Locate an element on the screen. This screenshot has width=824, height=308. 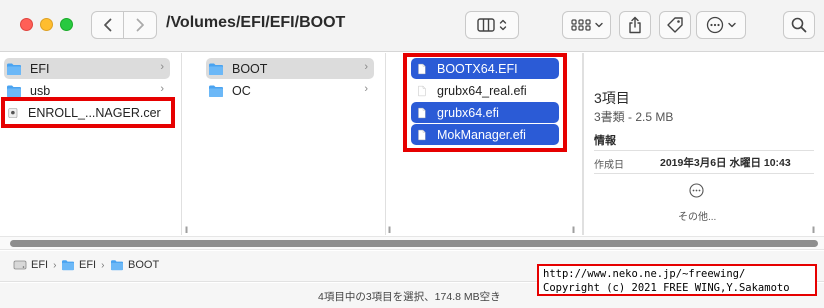
list-item-grubx64-file: grubx64.efi is located at coordinates (485, 112).